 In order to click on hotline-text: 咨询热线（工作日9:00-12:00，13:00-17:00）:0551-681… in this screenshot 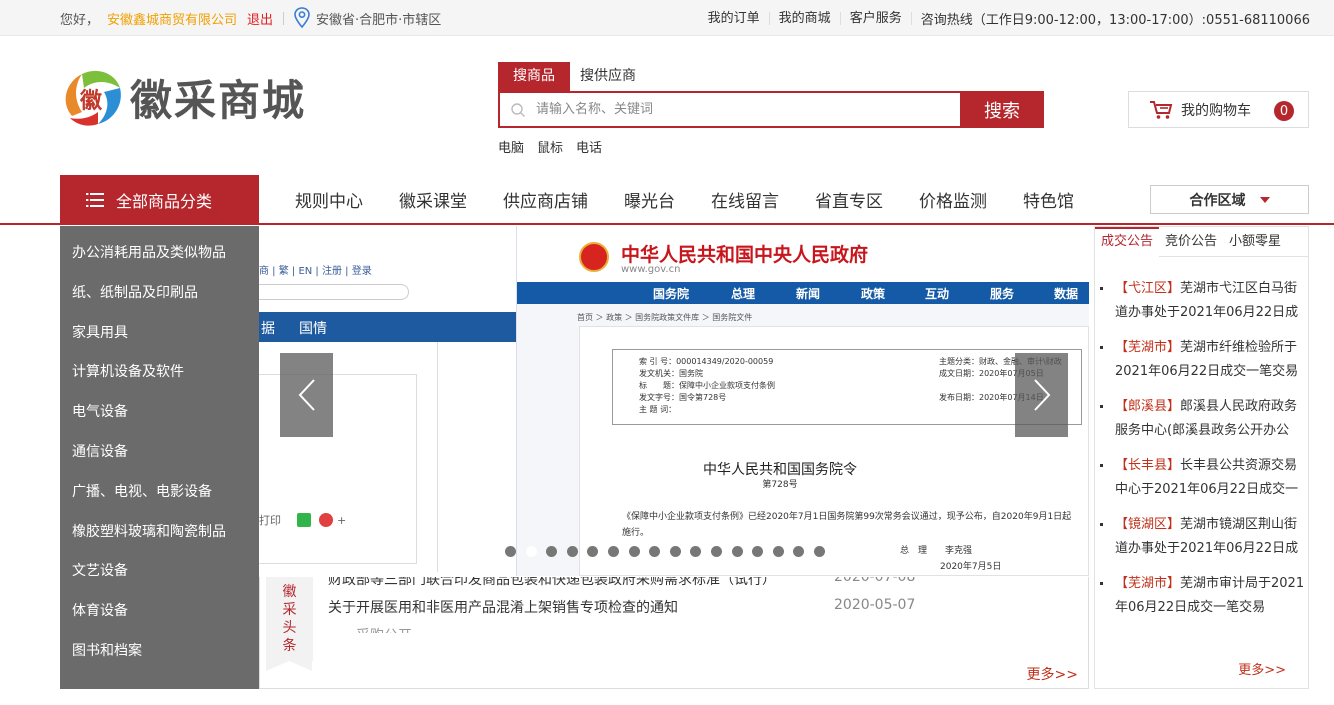, I will do `click(1115, 20)`.